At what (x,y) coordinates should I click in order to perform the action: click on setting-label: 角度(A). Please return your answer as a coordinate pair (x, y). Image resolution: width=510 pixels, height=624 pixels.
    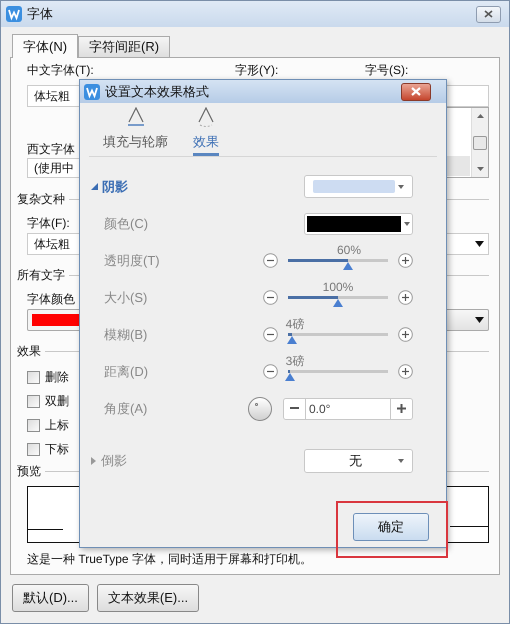
    Looking at the image, I should click on (126, 409).